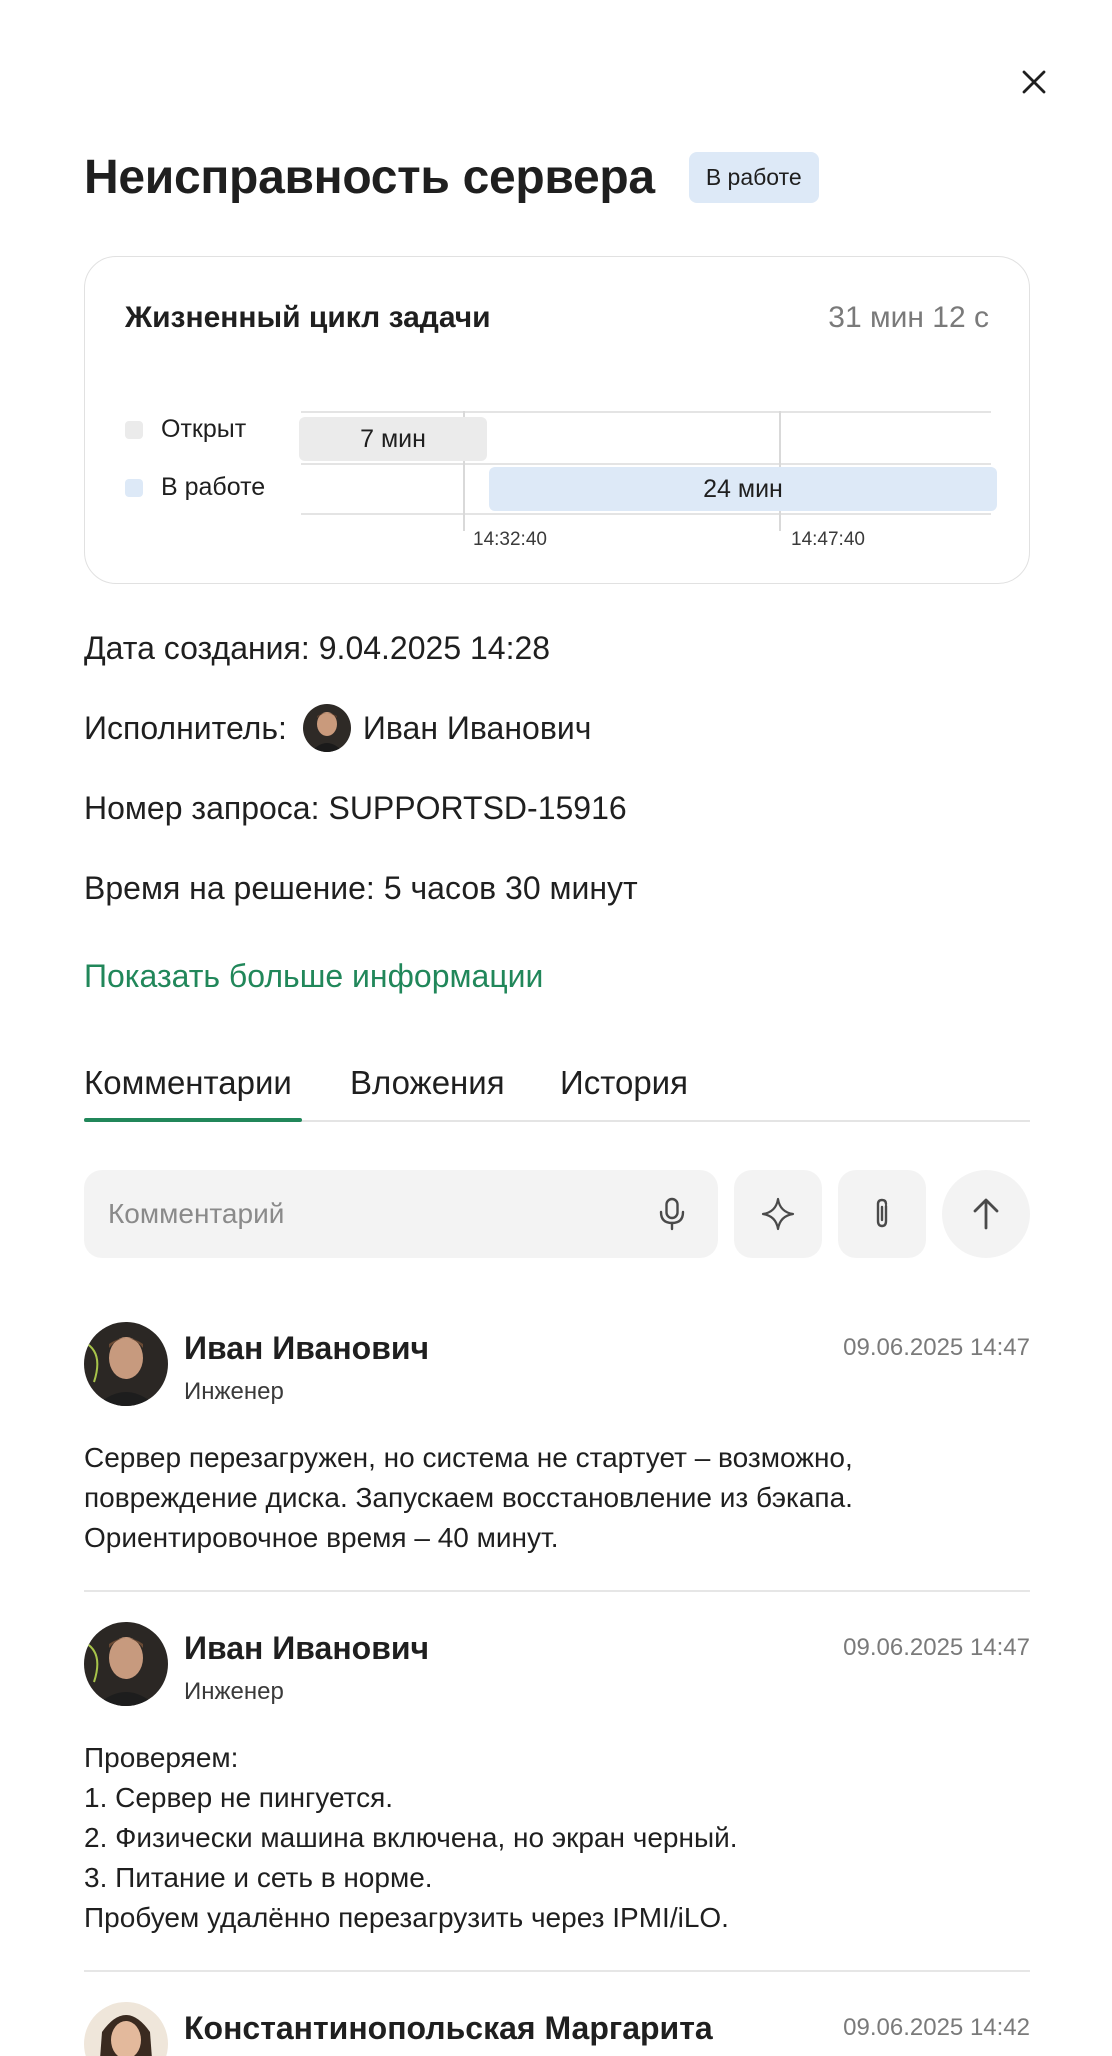 This screenshot has width=1112, height=2056. What do you see at coordinates (193, 1120) in the screenshot?
I see `tab-active-indicator` at bounding box center [193, 1120].